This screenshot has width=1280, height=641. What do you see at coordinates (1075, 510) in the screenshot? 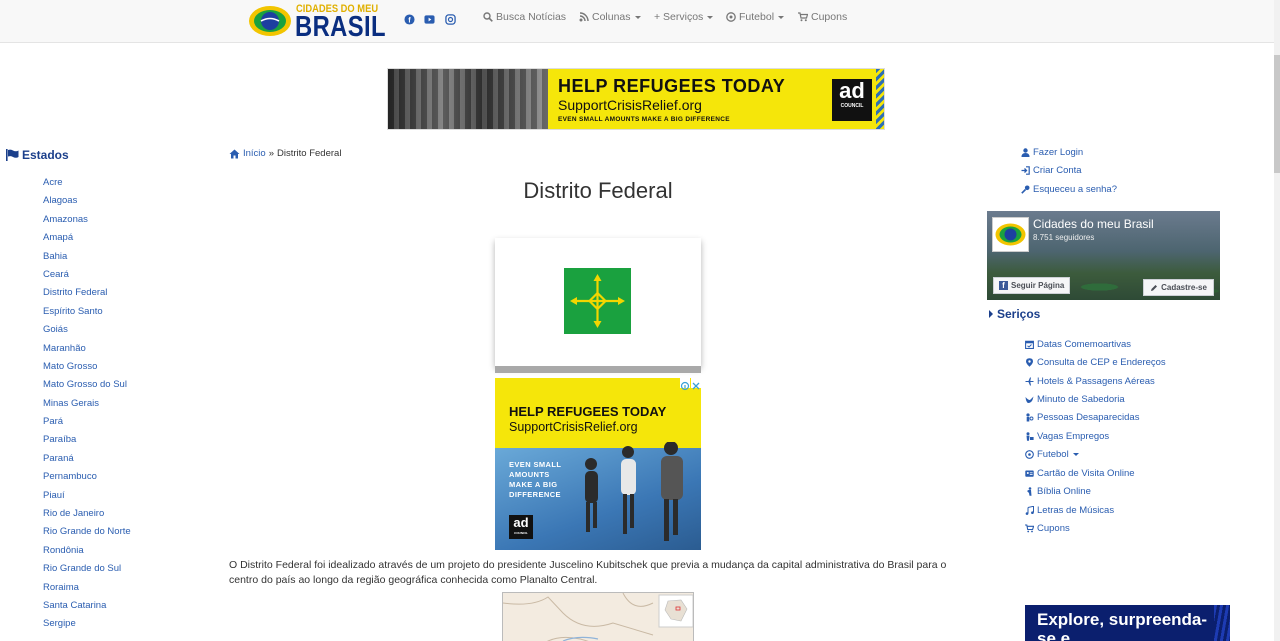
I see `service-link: Letras de Músicas` at bounding box center [1075, 510].